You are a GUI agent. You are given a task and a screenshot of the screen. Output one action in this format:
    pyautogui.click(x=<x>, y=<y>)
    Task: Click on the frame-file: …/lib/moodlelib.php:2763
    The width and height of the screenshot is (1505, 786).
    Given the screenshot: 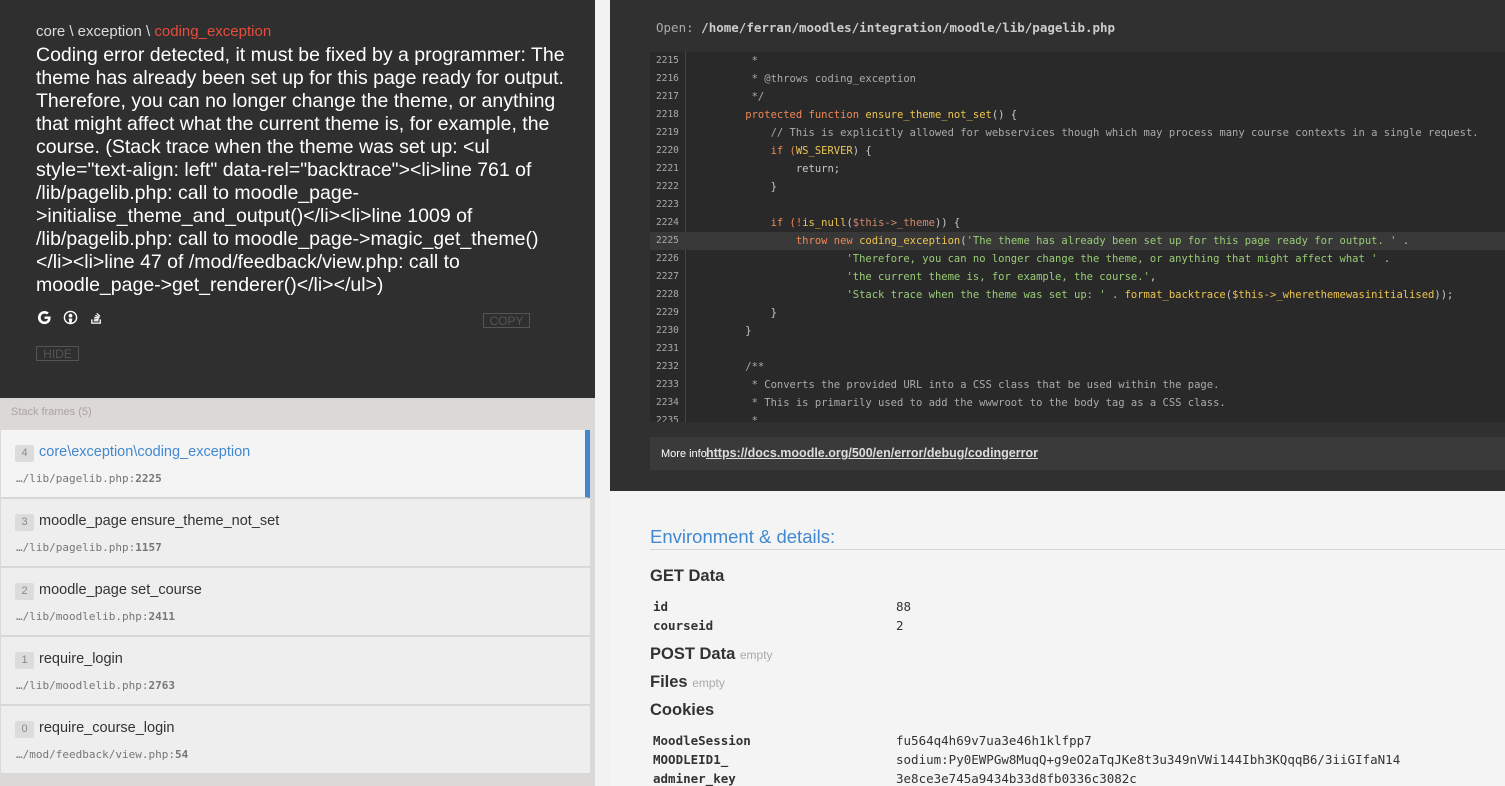 What is the action you would take?
    pyautogui.click(x=95, y=685)
    